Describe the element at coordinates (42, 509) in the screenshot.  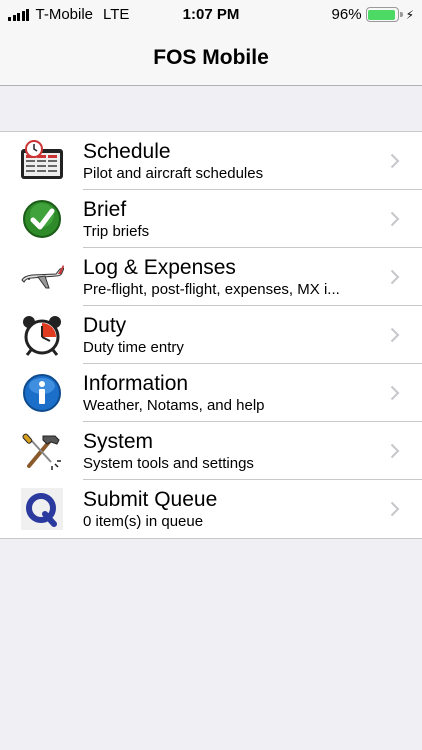
I see `queue-q-icon` at that location.